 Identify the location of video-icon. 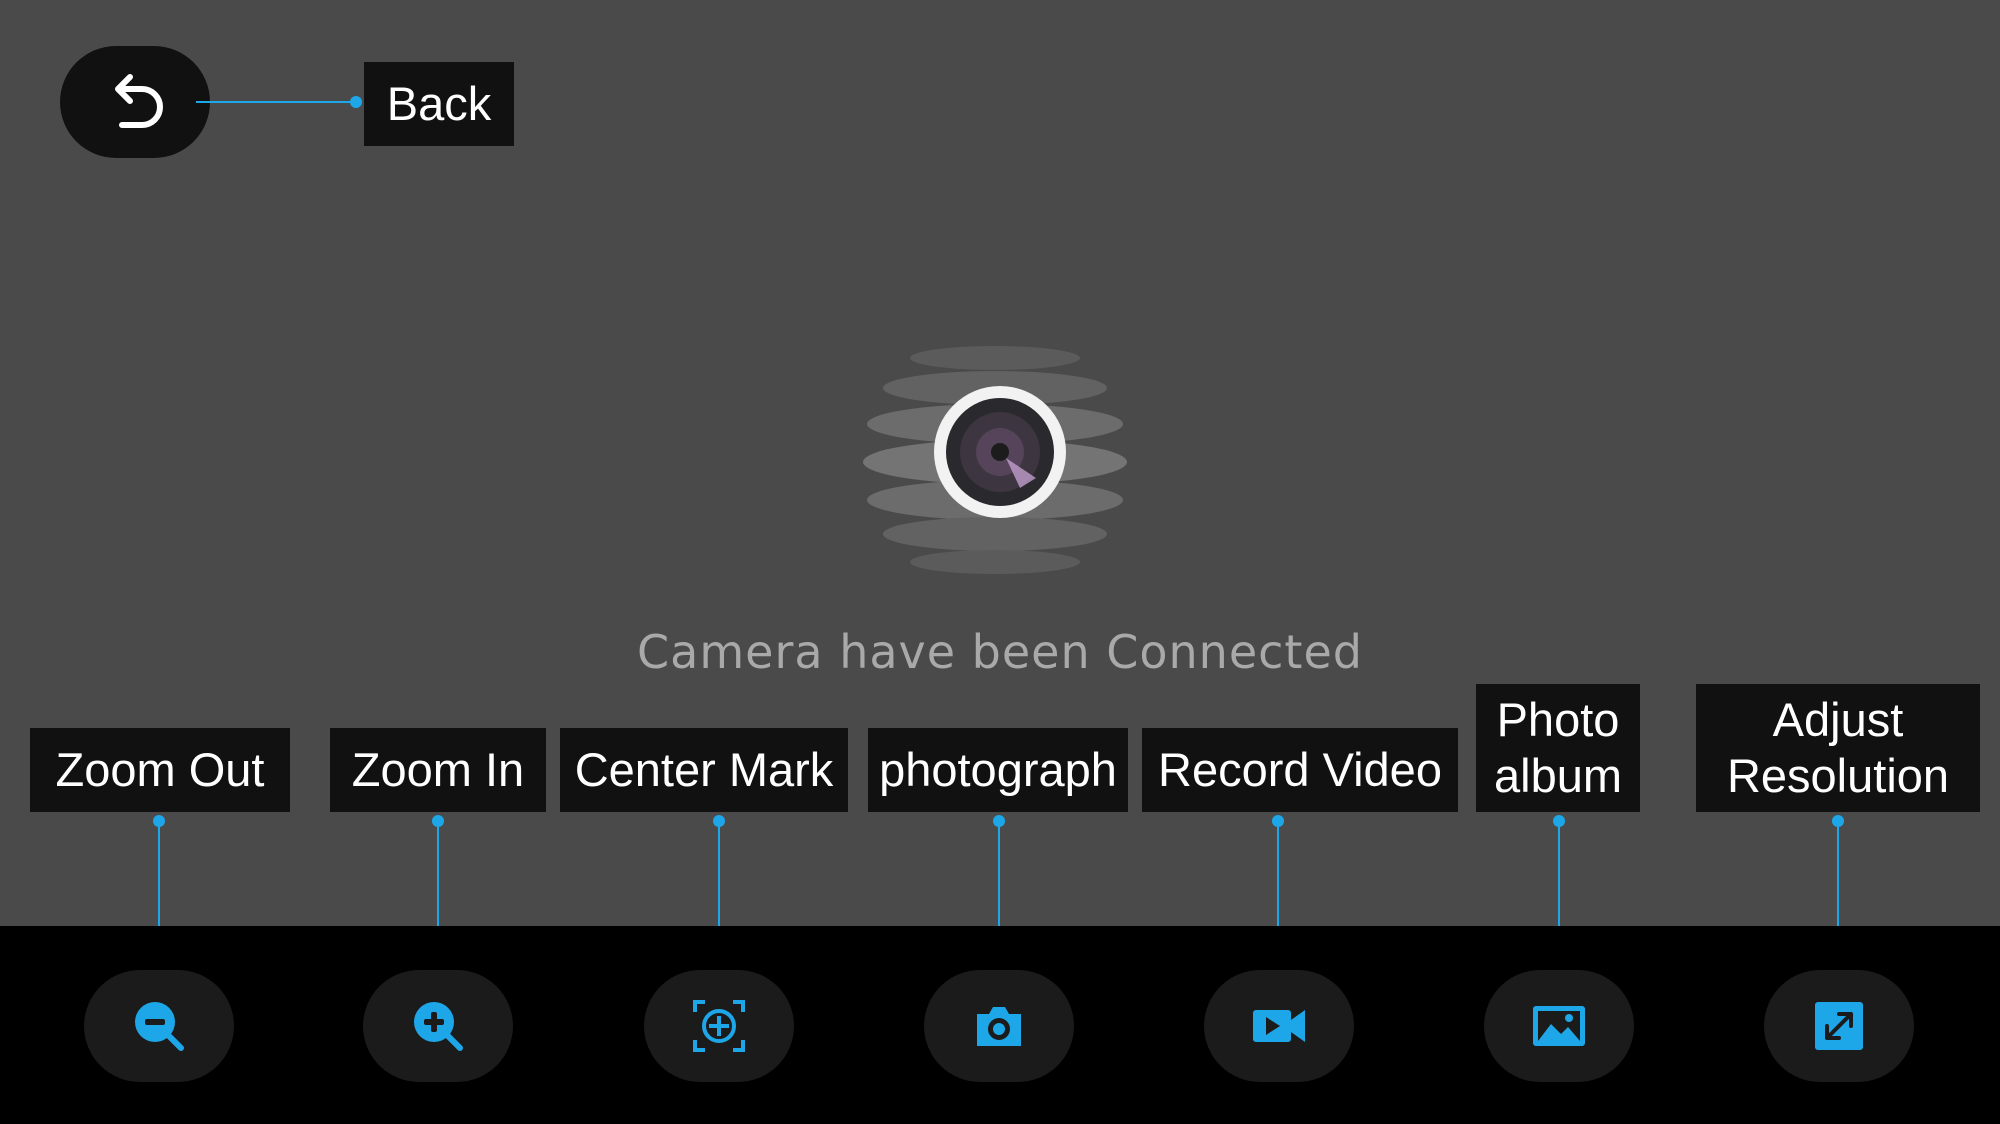
(1279, 1026).